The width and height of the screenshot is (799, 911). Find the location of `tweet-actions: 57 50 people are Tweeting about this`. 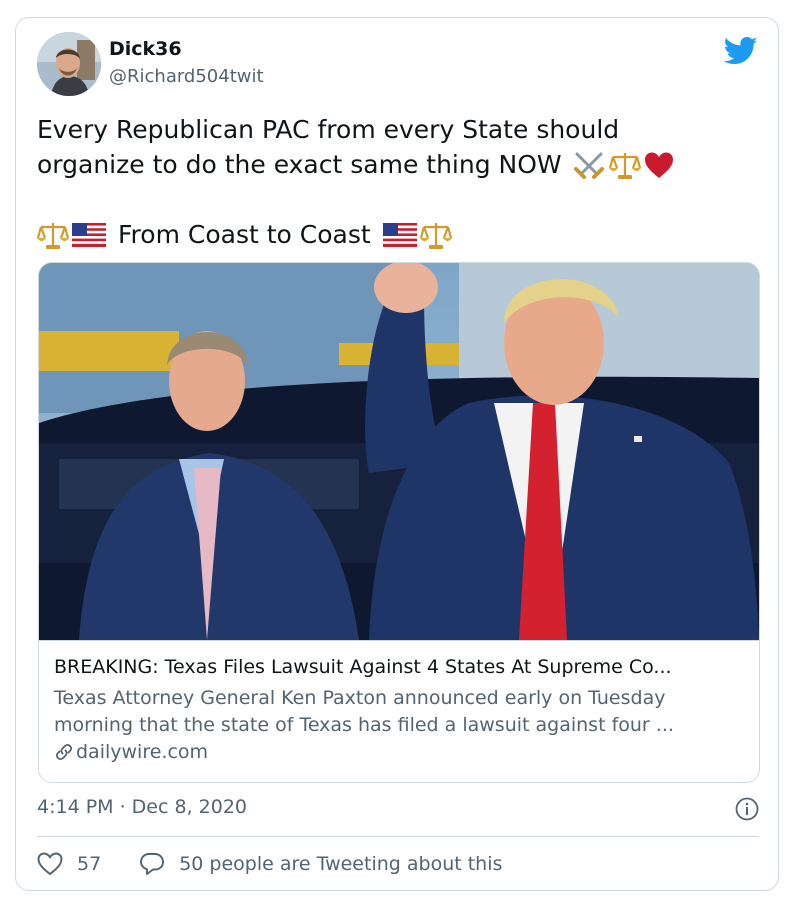

tweet-actions: 57 50 people are Tweeting about this is located at coordinates (269, 864).